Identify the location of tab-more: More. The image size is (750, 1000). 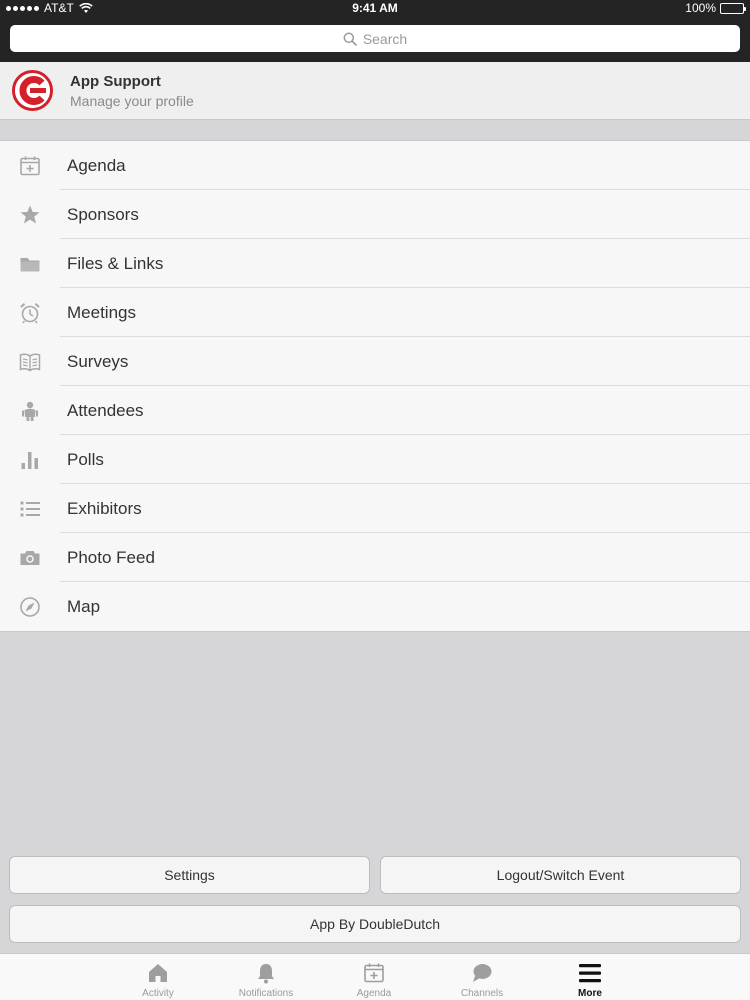
(590, 977).